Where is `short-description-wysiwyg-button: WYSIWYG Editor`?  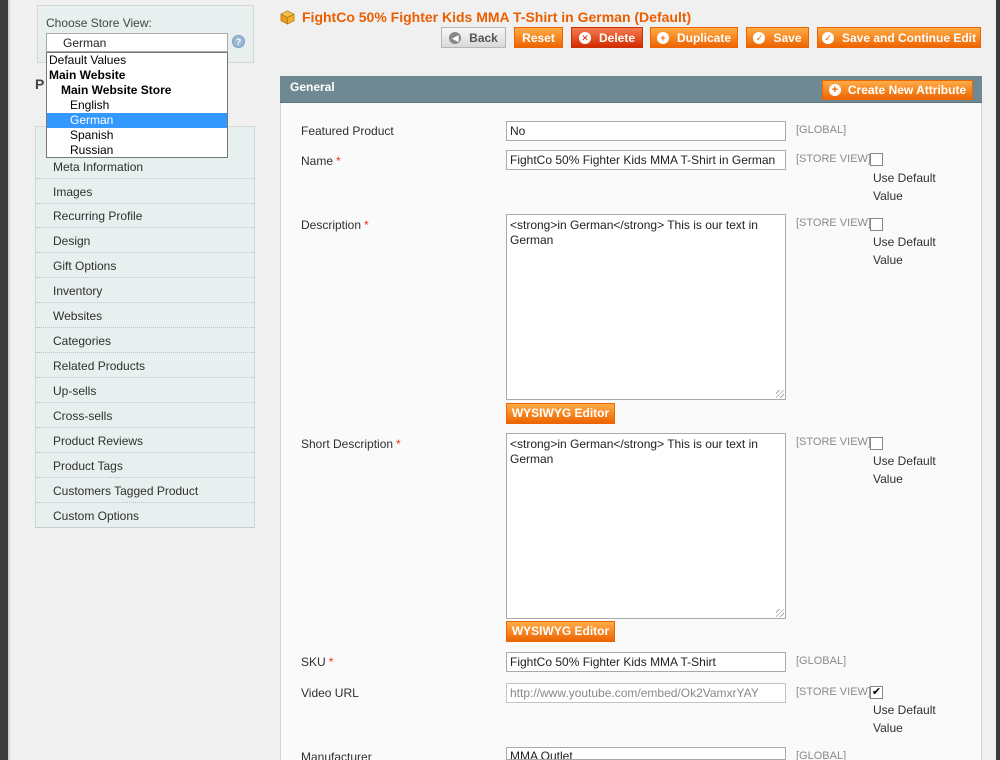
short-description-wysiwyg-button: WYSIWYG Editor is located at coordinates (560, 631).